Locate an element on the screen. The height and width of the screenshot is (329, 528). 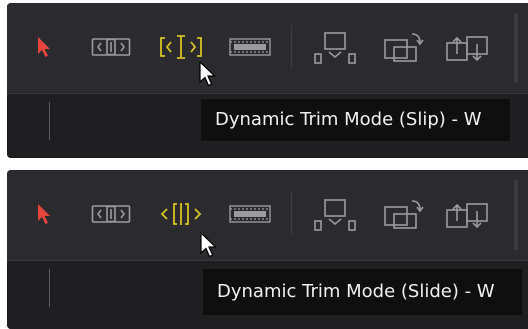
dynamic-trim-slide-icon is located at coordinates (181, 214).